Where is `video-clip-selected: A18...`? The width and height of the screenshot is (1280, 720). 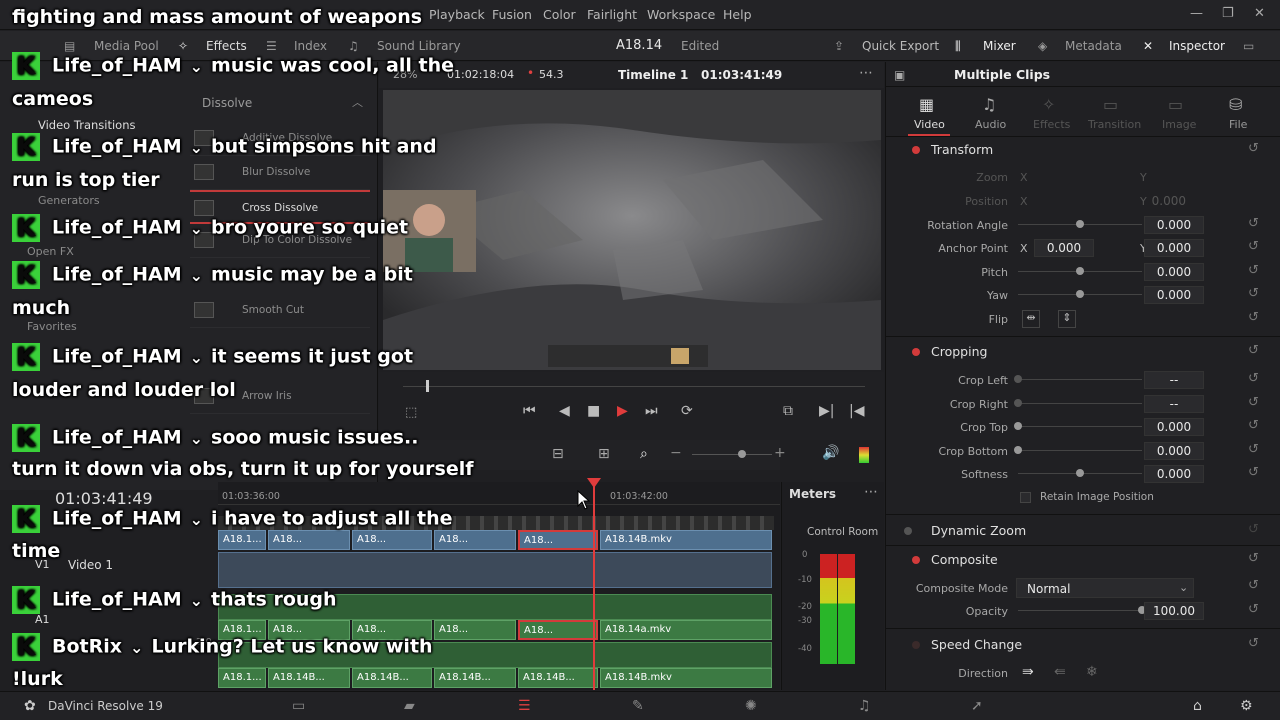
video-clip-selected: A18... is located at coordinates (558, 540).